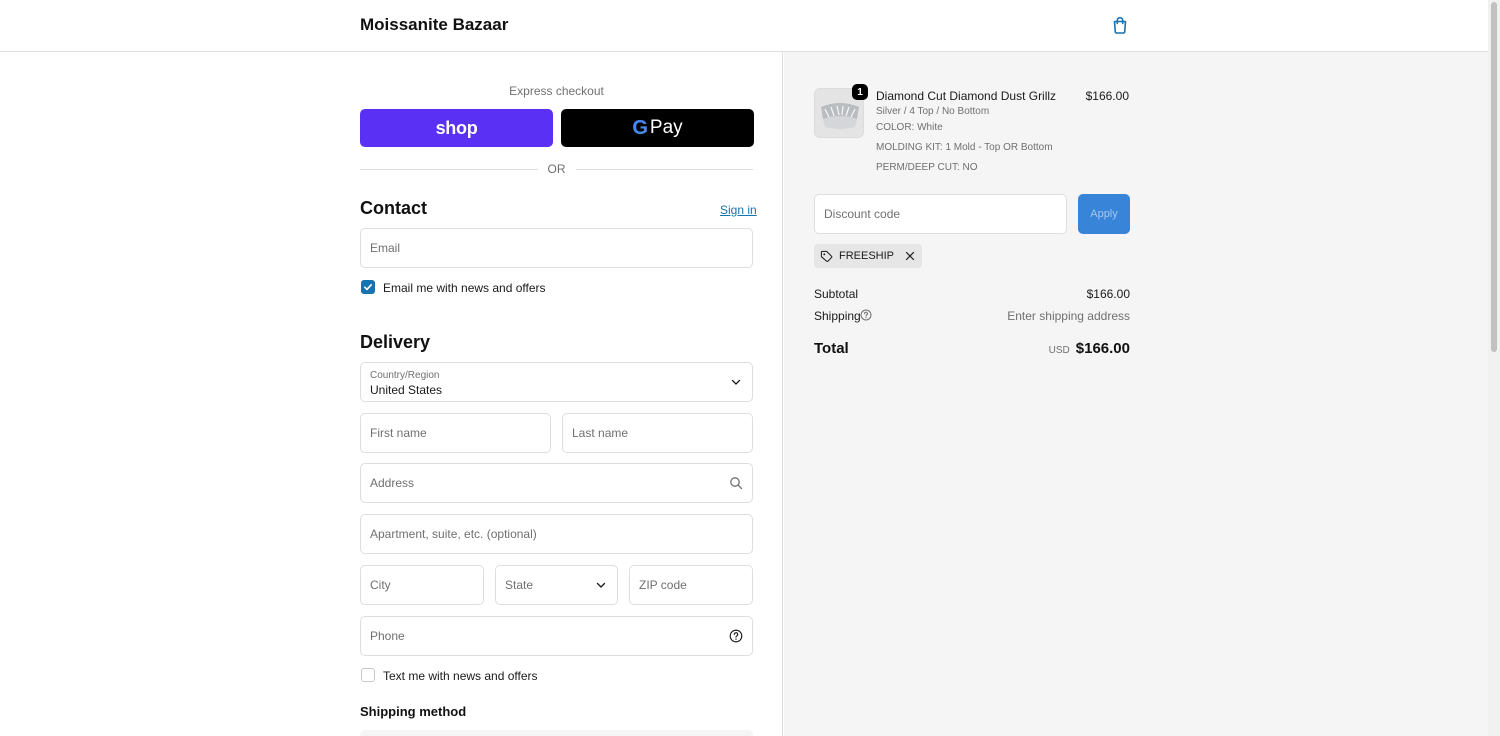  I want to click on checkout-header: Moissanite Bazaar, so click(744, 26).